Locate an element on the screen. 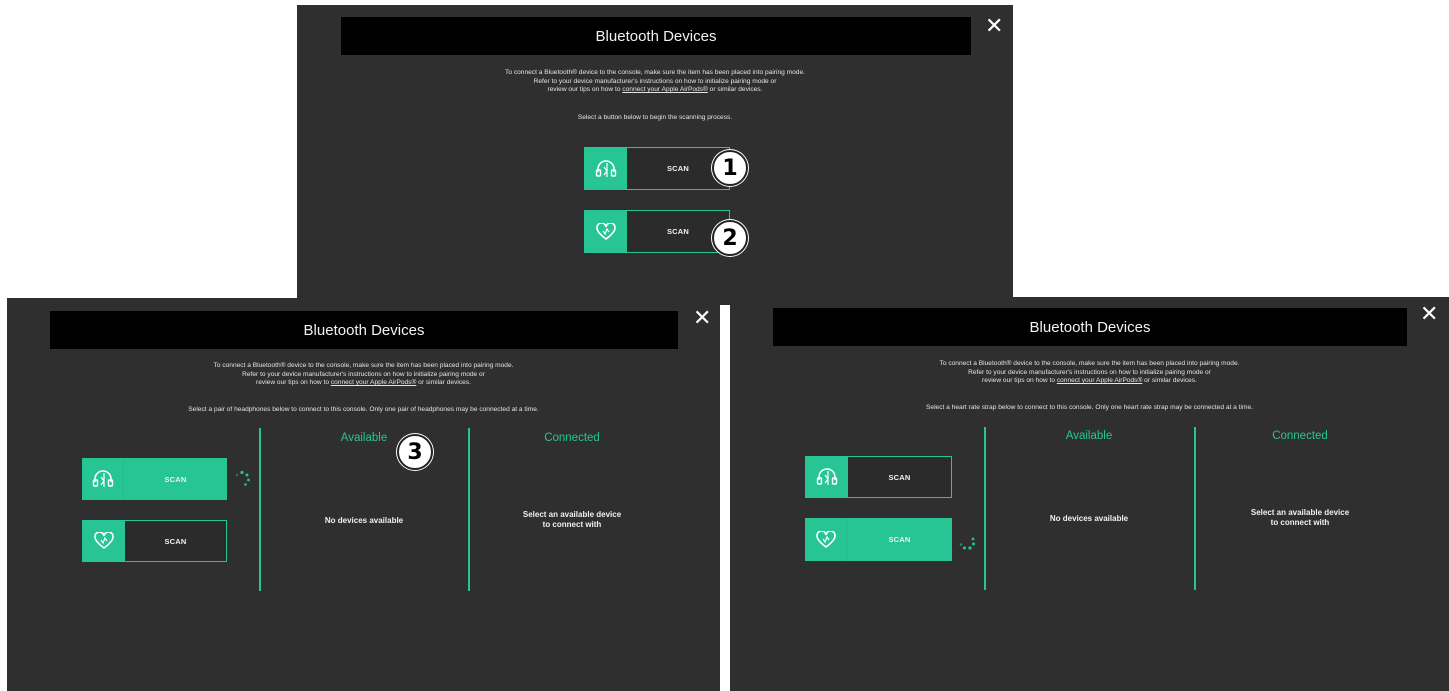 Image resolution: width=1449 pixels, height=691 pixels. callout-badge-2: 2 is located at coordinates (730, 238).